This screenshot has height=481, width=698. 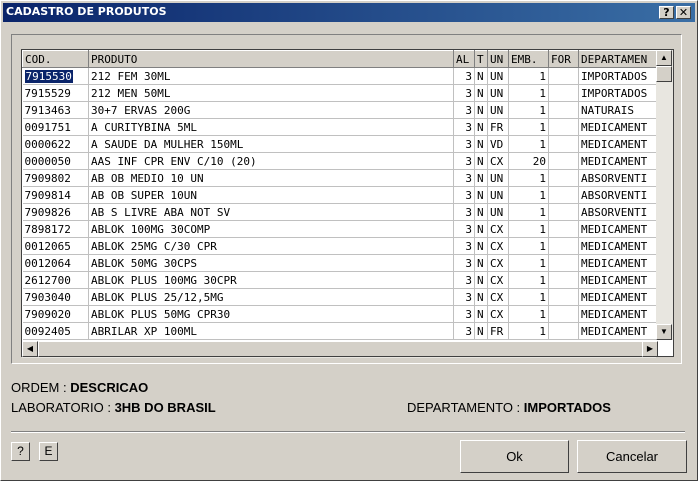 What do you see at coordinates (464, 59) in the screenshot?
I see `column-header: AL` at bounding box center [464, 59].